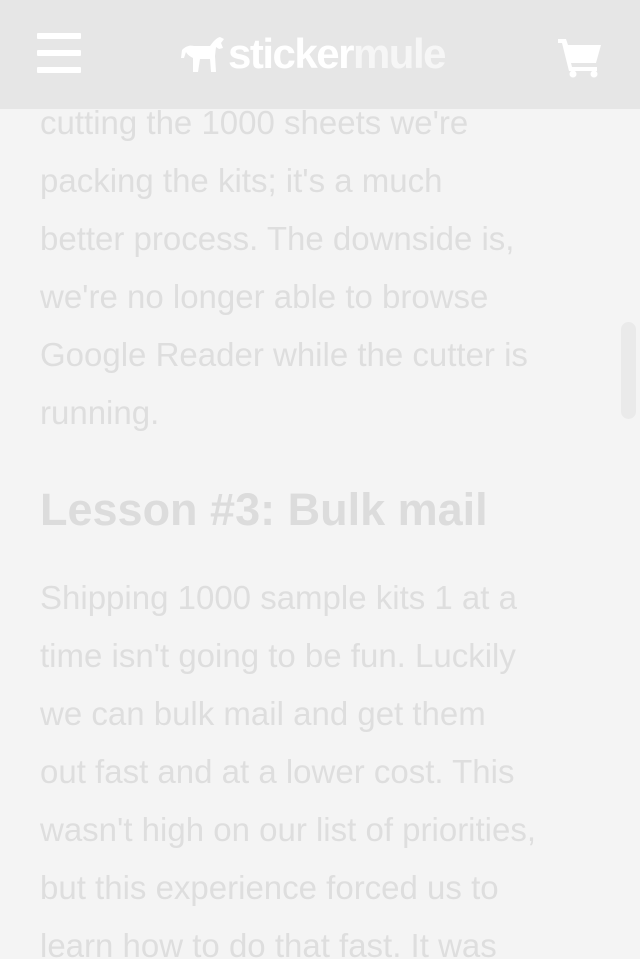  I want to click on text-line: better process. The downside is,, so click(277, 238).